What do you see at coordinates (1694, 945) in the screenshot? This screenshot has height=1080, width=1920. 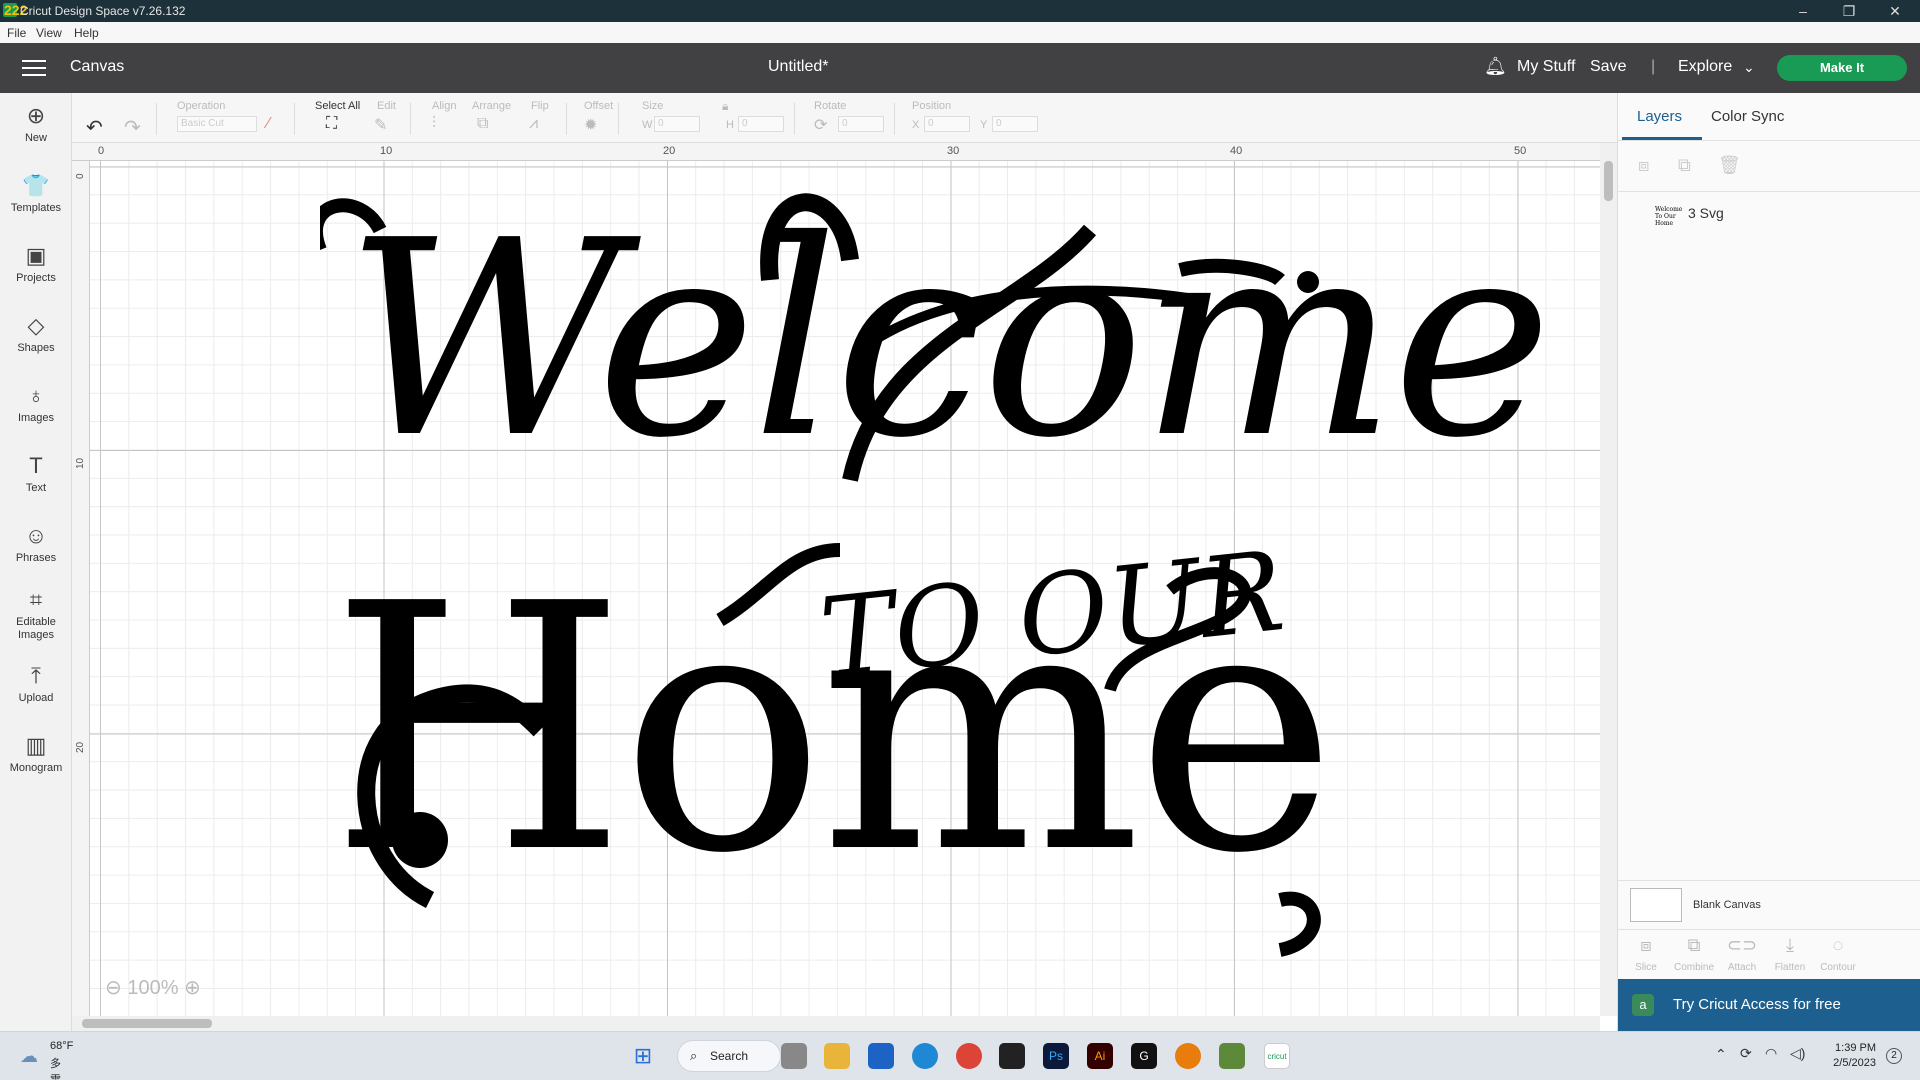 I see `combine-icon: ⧉` at bounding box center [1694, 945].